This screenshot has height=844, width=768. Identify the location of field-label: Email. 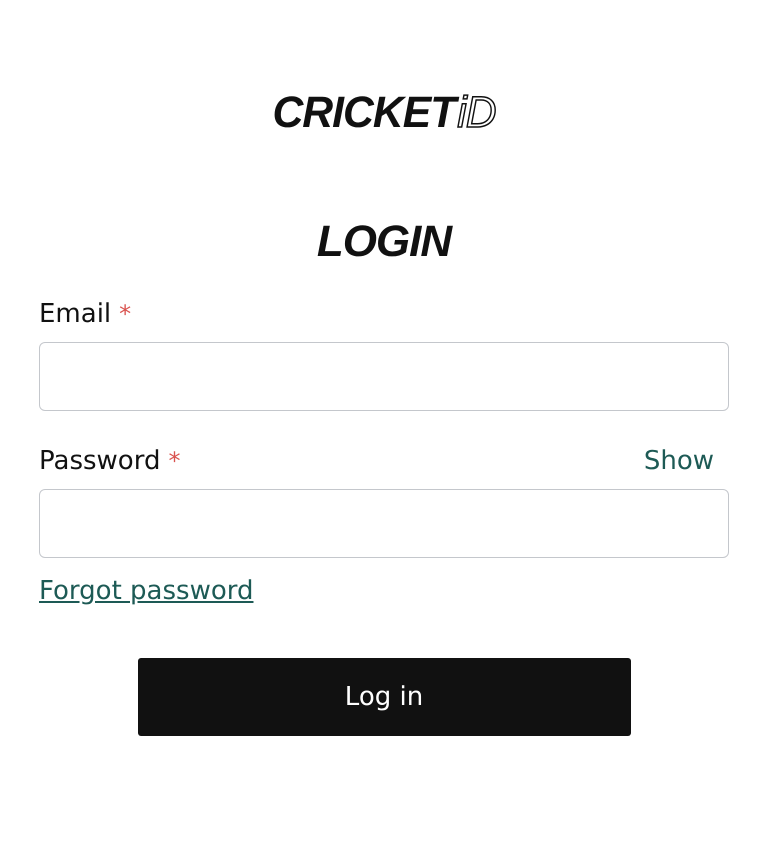
(75, 314).